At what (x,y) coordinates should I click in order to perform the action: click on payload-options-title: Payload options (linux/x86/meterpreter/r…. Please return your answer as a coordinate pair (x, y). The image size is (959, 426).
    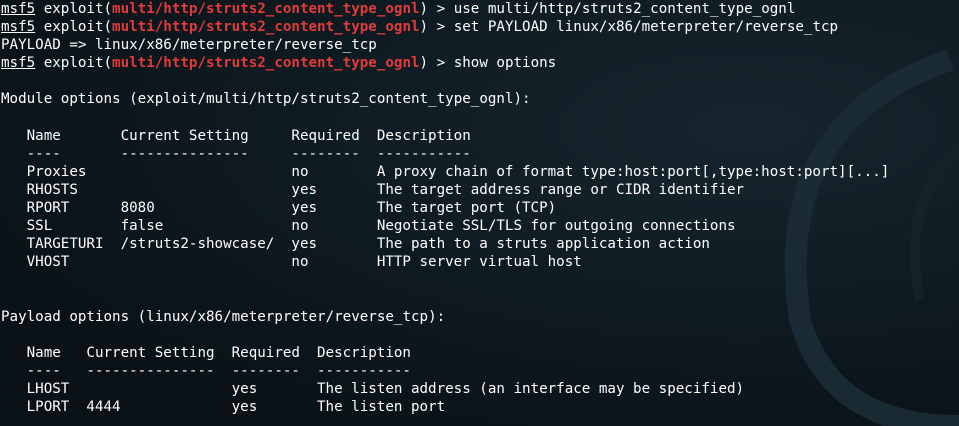
    Looking at the image, I should click on (223, 316).